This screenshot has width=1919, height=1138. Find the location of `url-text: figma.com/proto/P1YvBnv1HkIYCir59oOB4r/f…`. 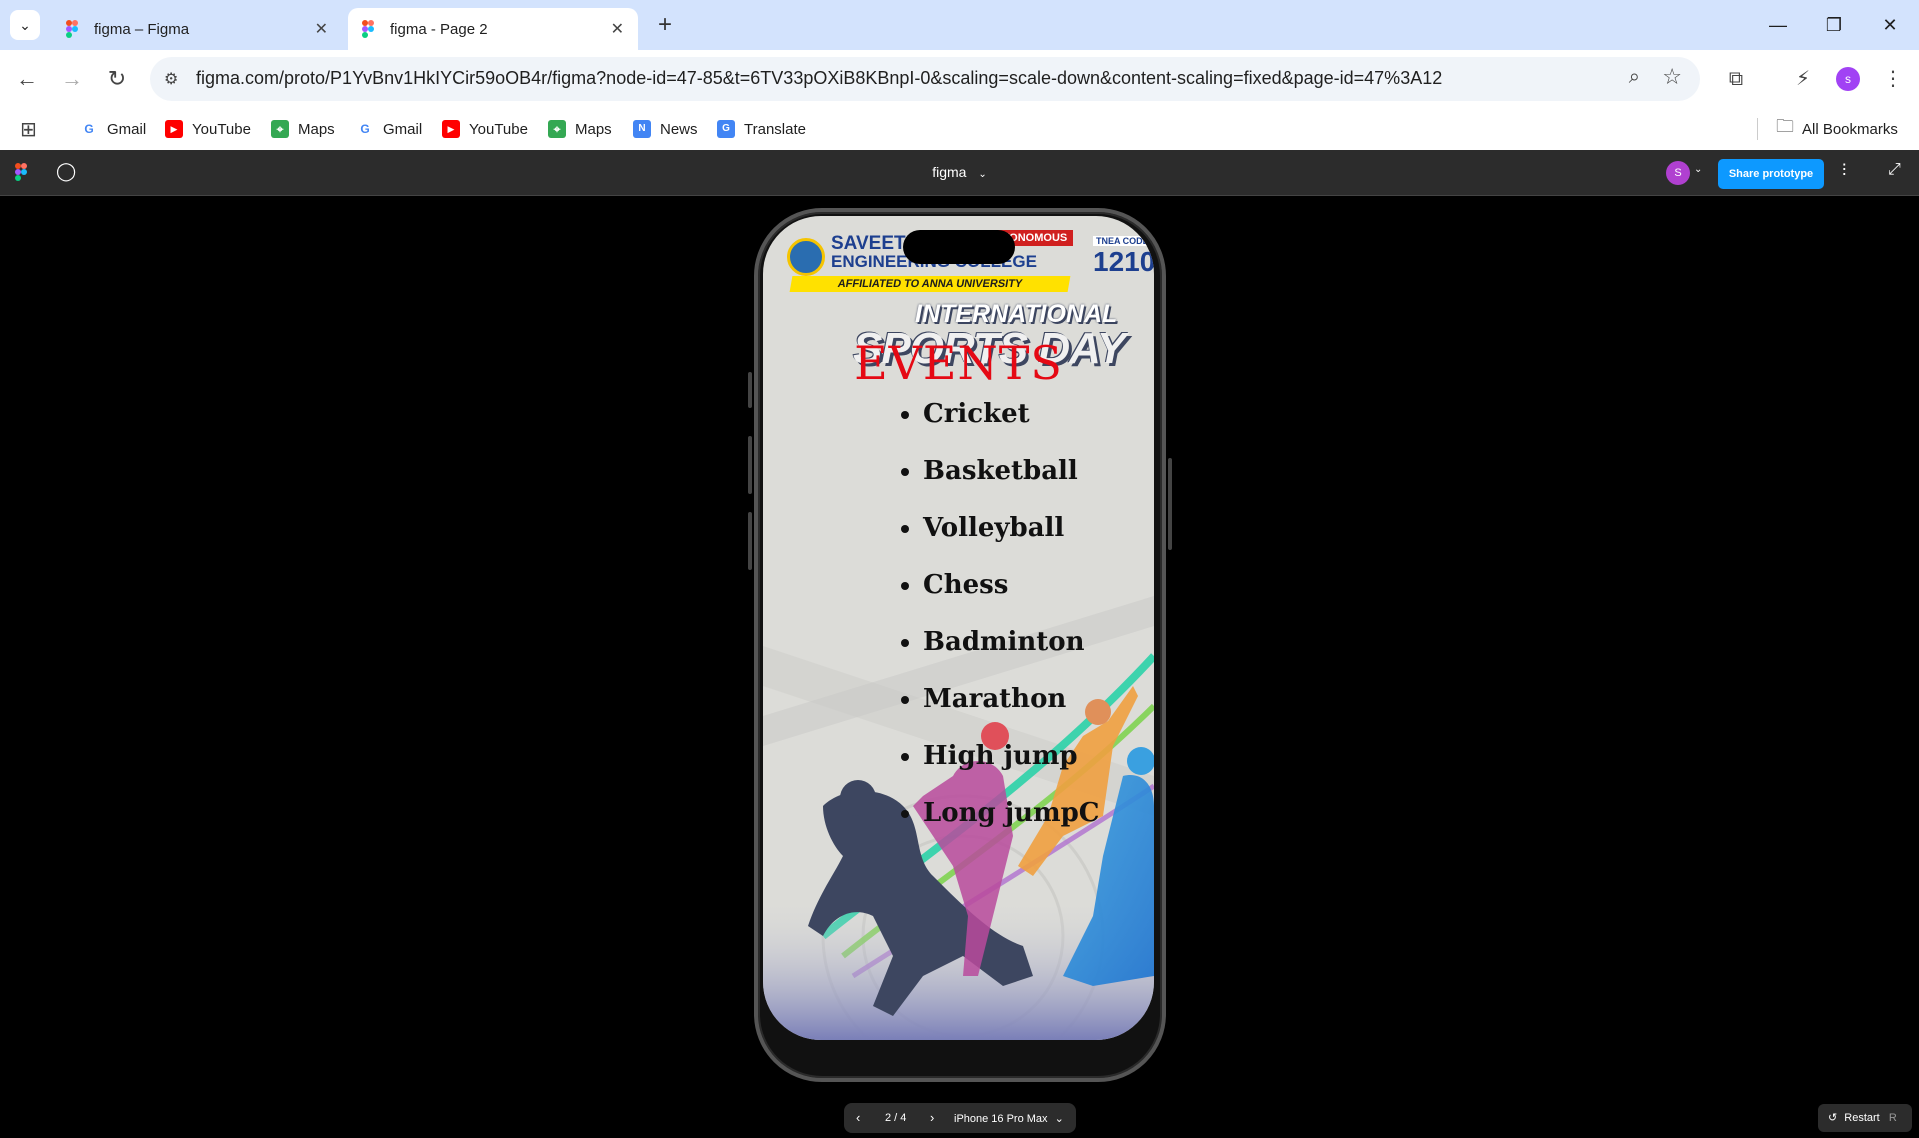

url-text: figma.com/proto/P1YvBnv1HkIYCir59oOB4r/f… is located at coordinates (819, 78).